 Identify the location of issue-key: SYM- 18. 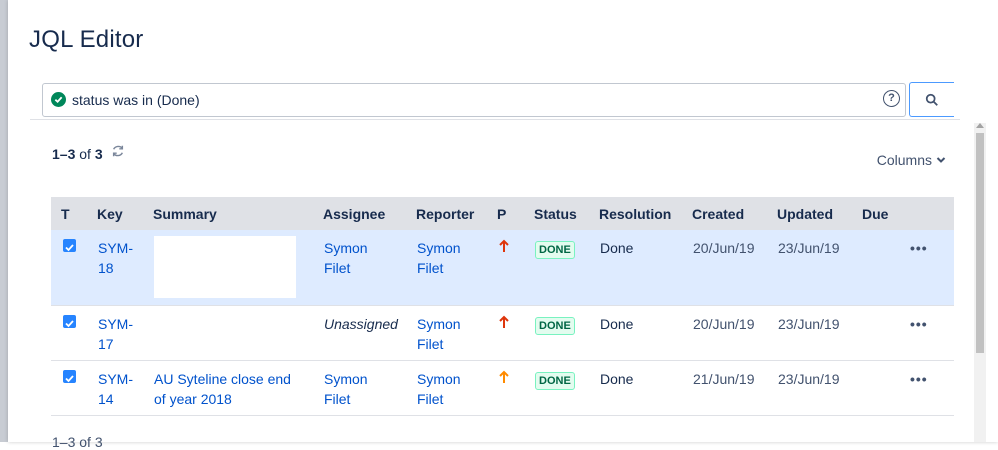
(125, 267).